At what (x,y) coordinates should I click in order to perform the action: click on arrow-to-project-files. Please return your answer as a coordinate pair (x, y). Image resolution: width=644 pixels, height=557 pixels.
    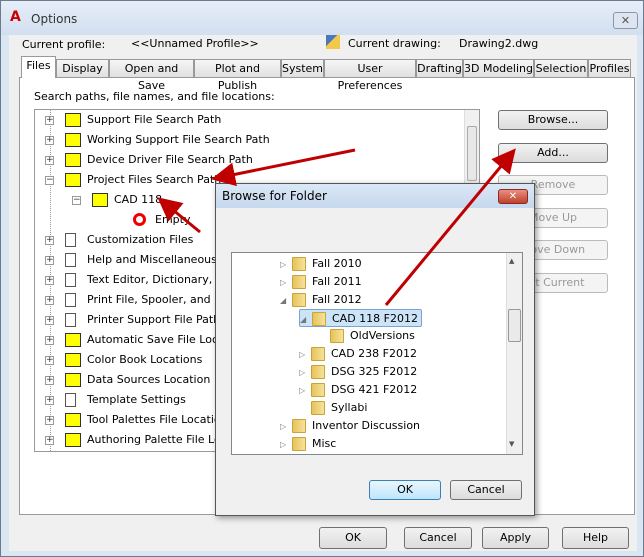
    Looking at the image, I should click on (283, 167).